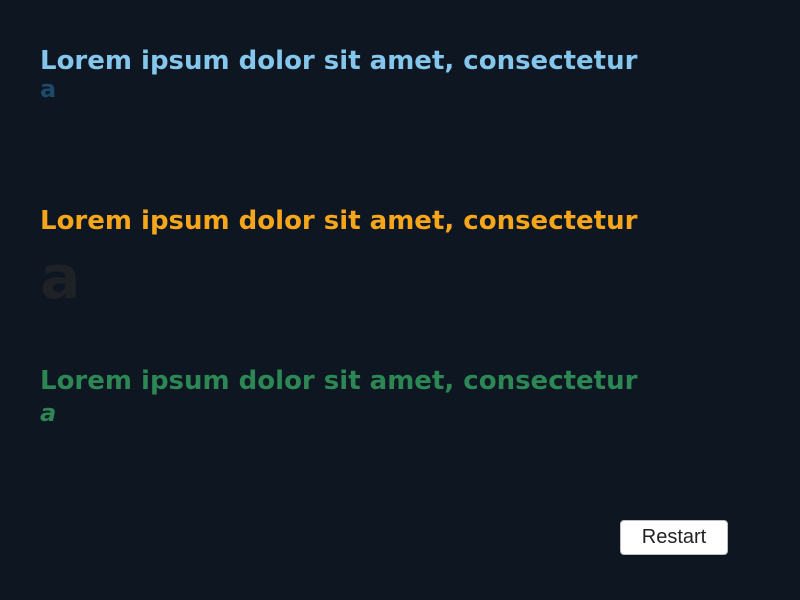  What do you see at coordinates (339, 381) in the screenshot?
I see `text-line-green: Lorem ipsum dolor sit amet, consectetur` at bounding box center [339, 381].